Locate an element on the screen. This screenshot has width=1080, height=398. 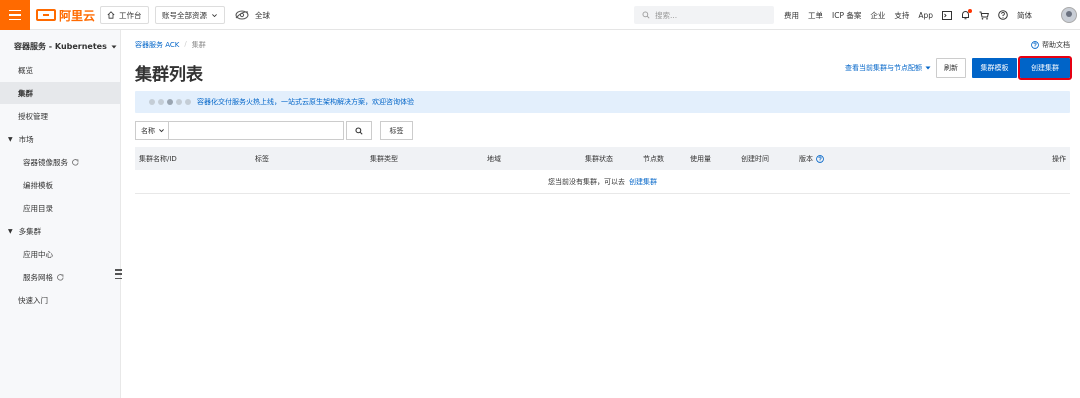
view-quota-link: 查看当前集群与节点配额 is located at coordinates (888, 68).